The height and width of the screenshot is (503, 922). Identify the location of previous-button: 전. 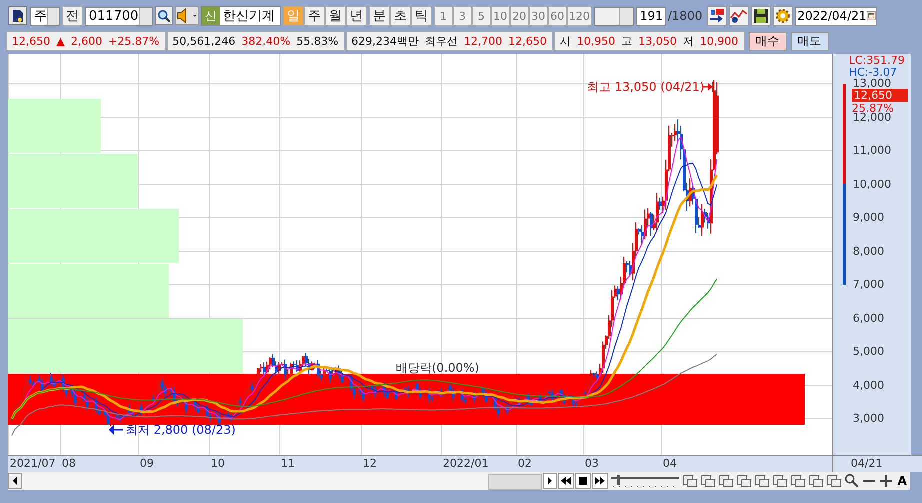
(72, 16).